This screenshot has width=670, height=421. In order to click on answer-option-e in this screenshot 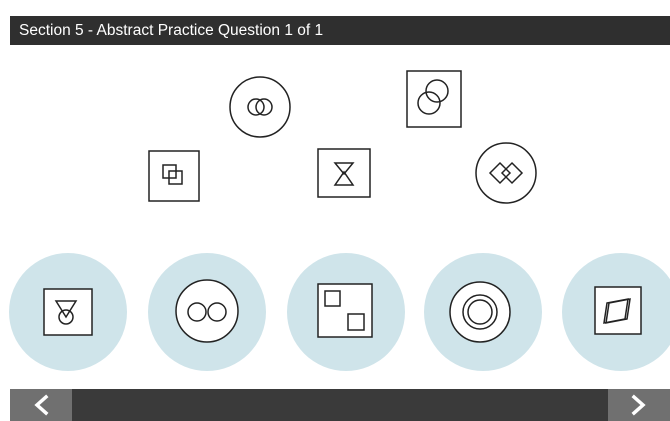, I will do `click(616, 312)`.